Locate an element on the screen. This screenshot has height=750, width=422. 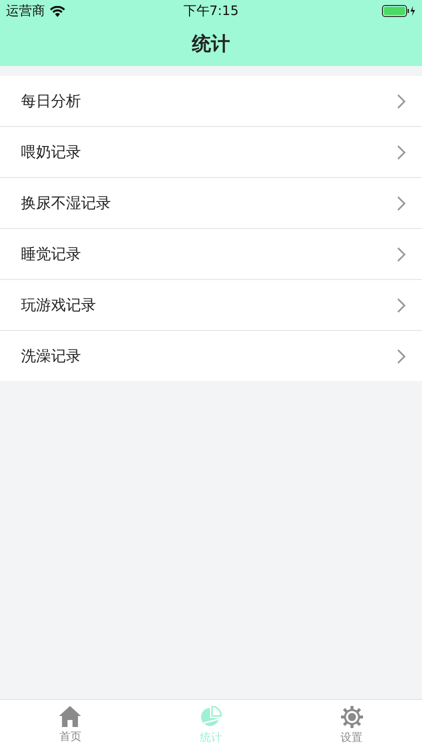
menu-row: 换尿不湿记录 is located at coordinates (211, 203).